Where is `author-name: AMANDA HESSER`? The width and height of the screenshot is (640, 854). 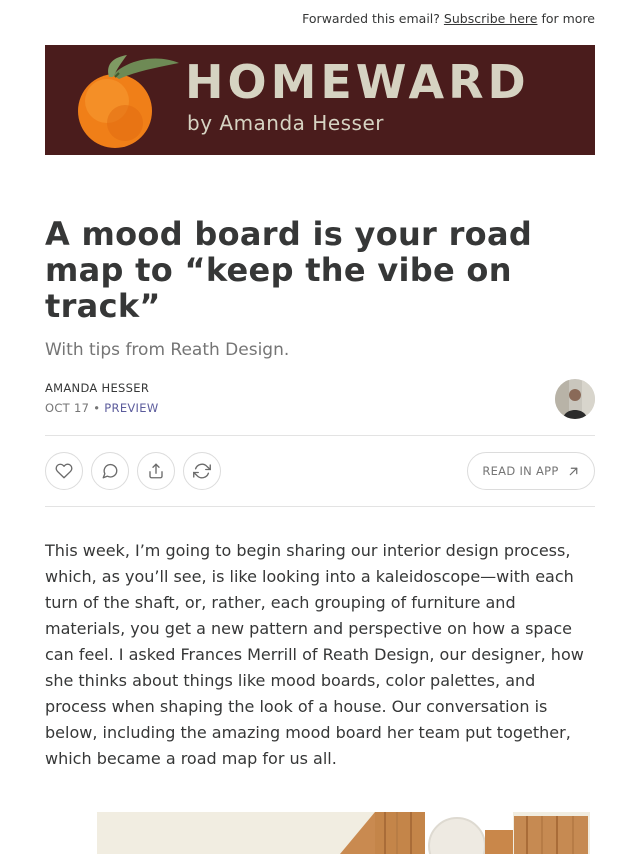
author-name: AMANDA HESSER is located at coordinates (97, 388).